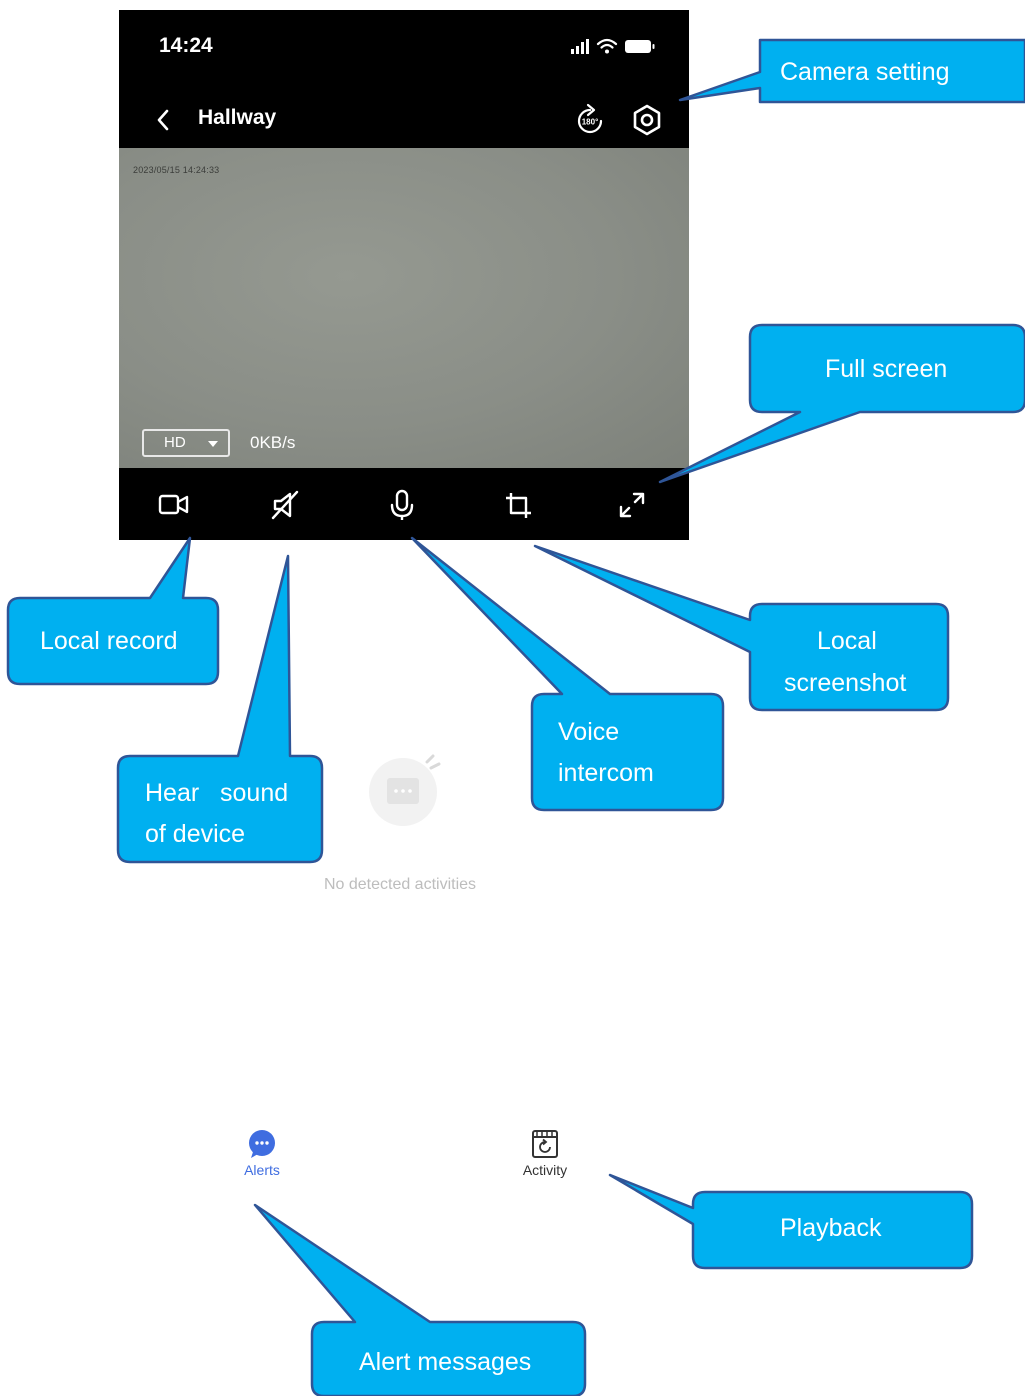  I want to click on bitrate: 0KB/s, so click(273, 442).